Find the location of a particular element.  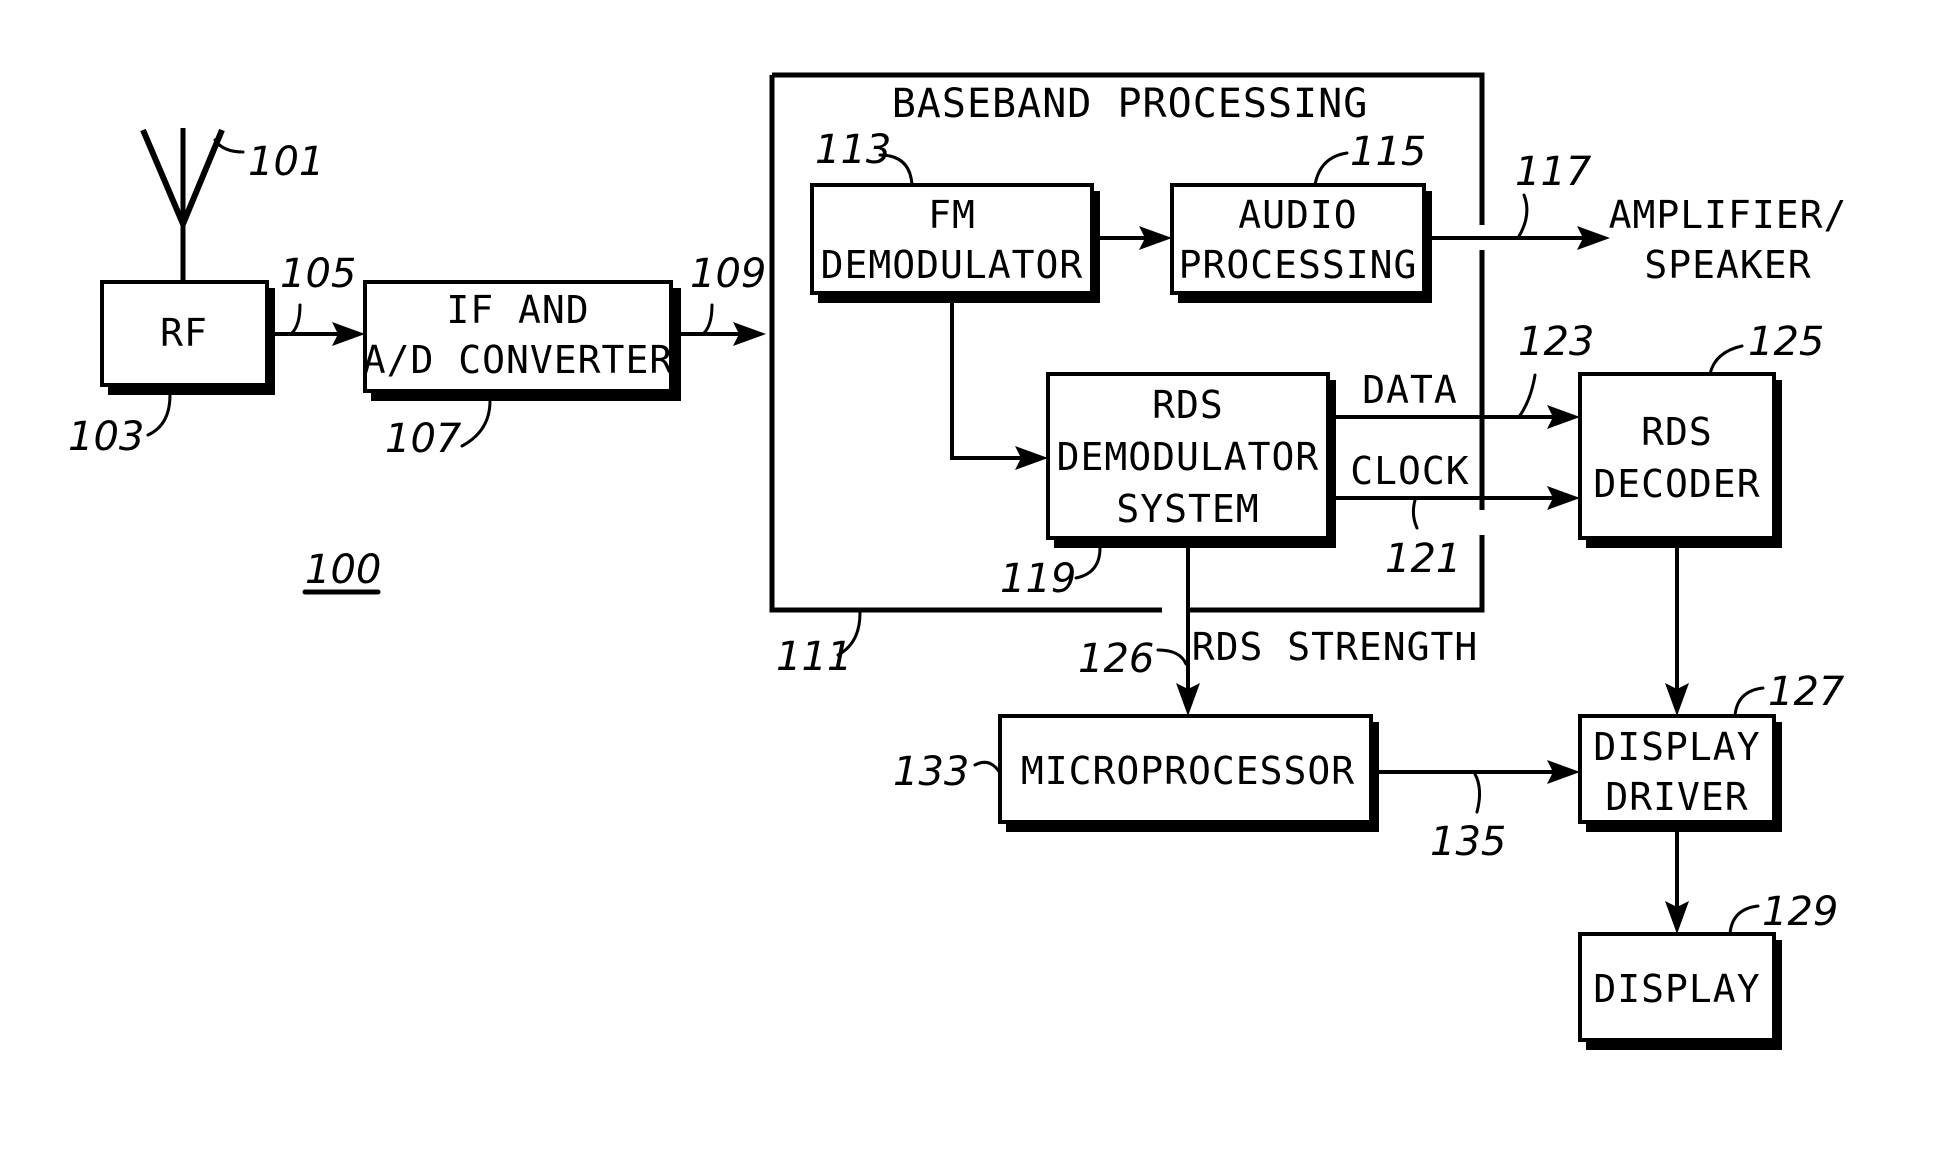

rds-decoder-block: RDS DECODER is located at coordinates (1680, 460).